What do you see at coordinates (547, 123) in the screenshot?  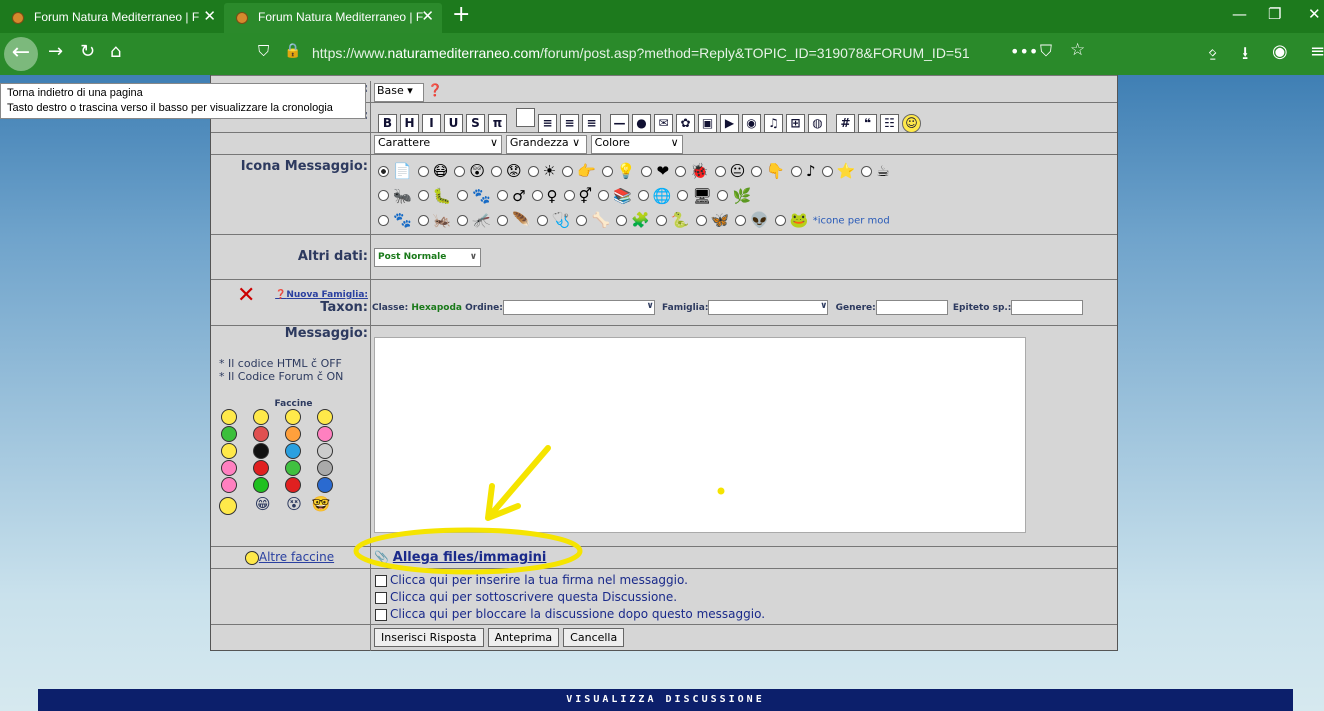 I see `align-left-icon: ≡` at bounding box center [547, 123].